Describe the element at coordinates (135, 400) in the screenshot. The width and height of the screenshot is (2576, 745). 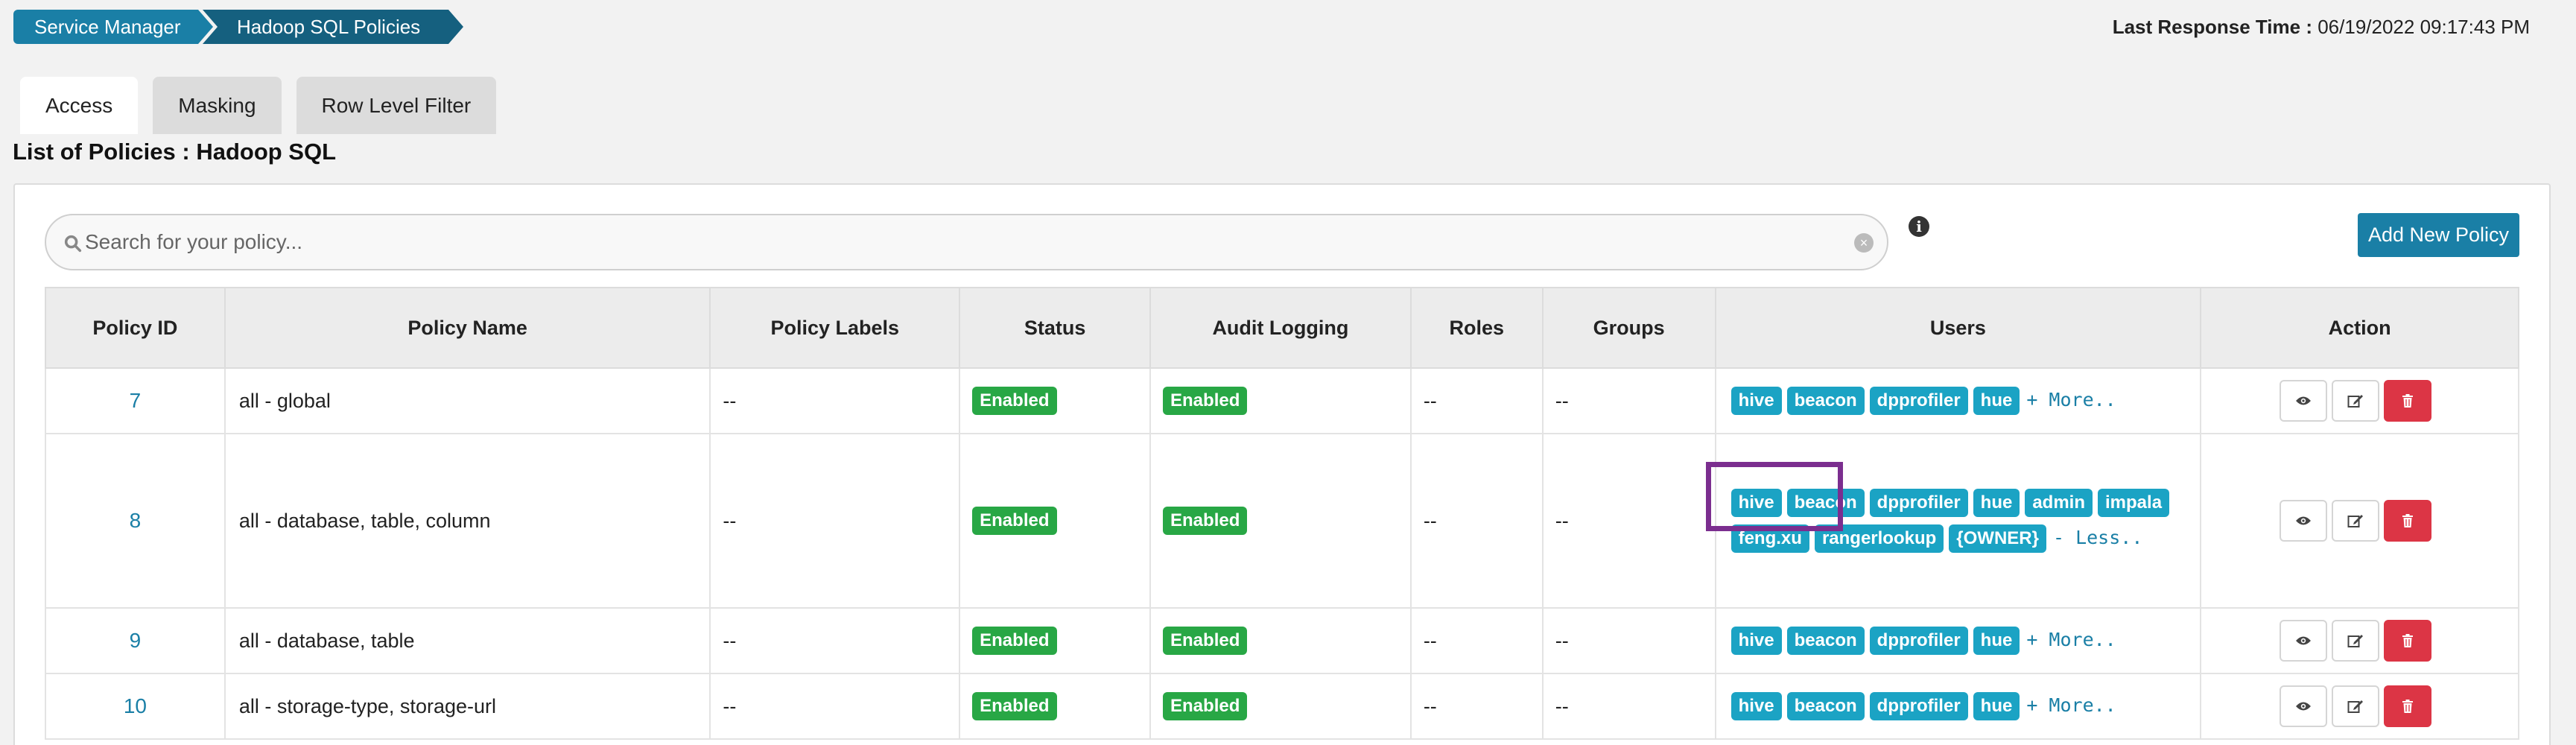
I see `policy-id-link: 7` at that location.